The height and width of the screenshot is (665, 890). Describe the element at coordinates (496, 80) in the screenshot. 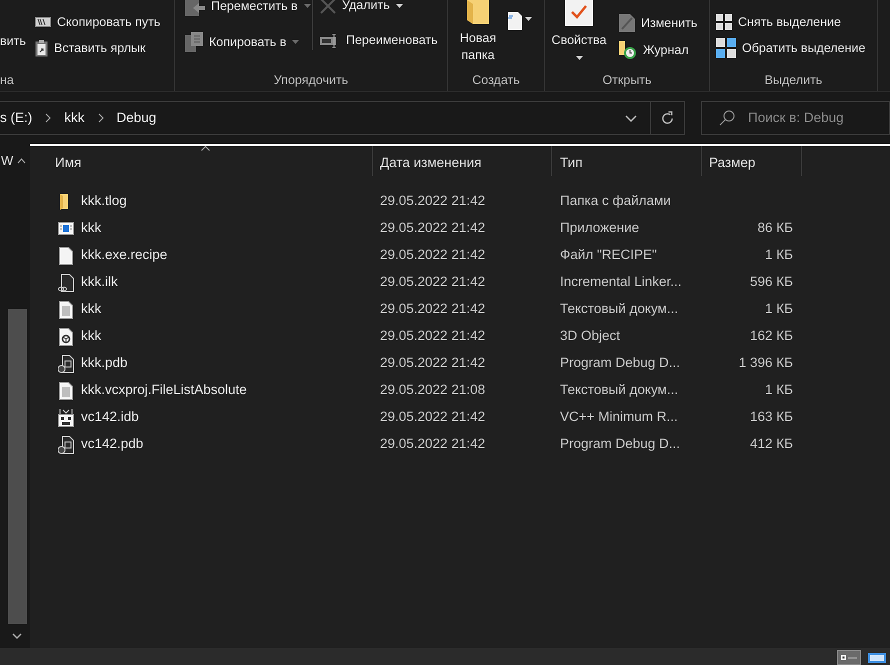

I see `group-label: Создать` at that location.